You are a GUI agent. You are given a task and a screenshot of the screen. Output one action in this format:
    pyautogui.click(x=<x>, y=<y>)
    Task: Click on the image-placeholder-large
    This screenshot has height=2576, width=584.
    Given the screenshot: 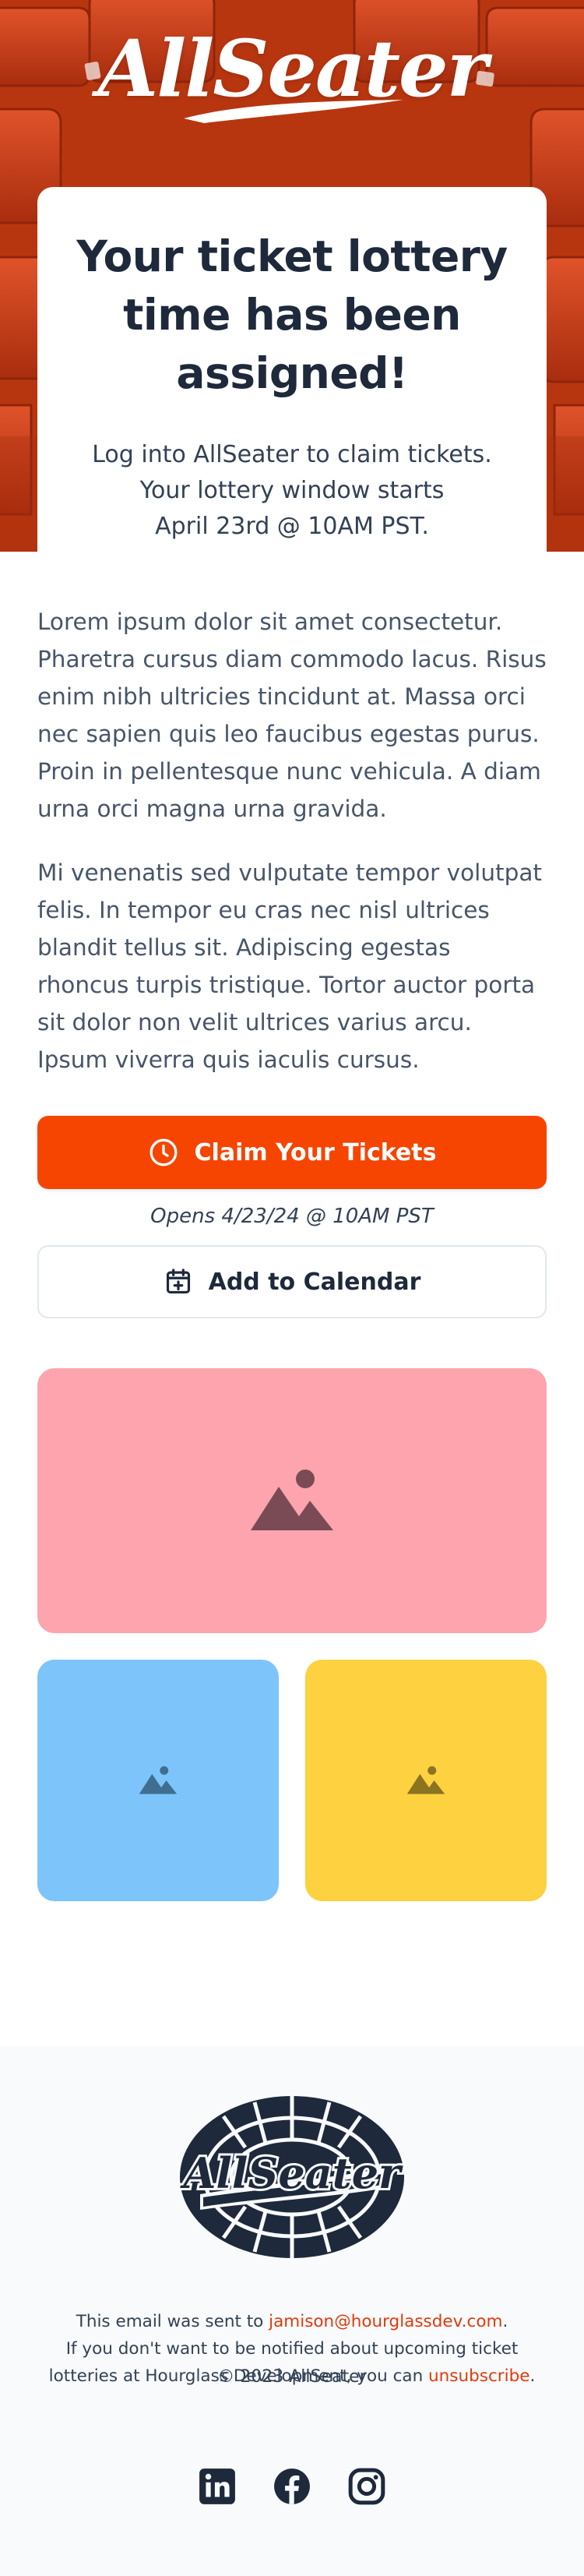 What is the action you would take?
    pyautogui.click(x=292, y=1500)
    